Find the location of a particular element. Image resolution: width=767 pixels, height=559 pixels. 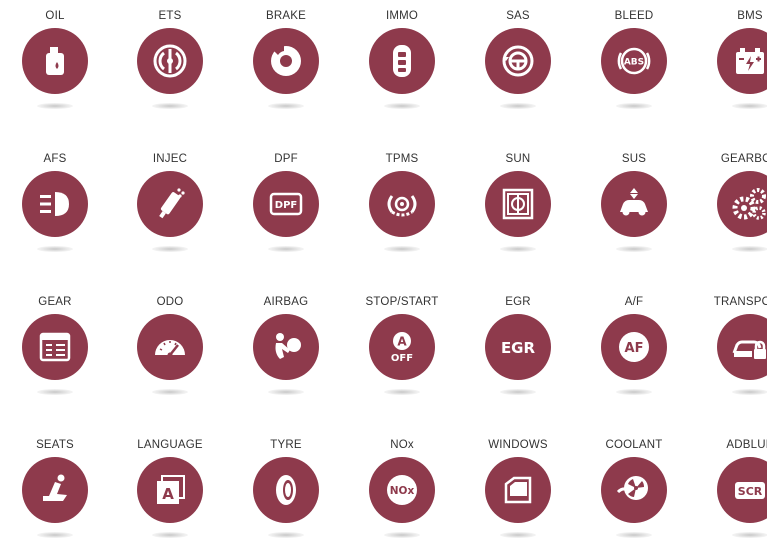

function-tile-windows: WINDOWS is located at coordinates (518, 494).